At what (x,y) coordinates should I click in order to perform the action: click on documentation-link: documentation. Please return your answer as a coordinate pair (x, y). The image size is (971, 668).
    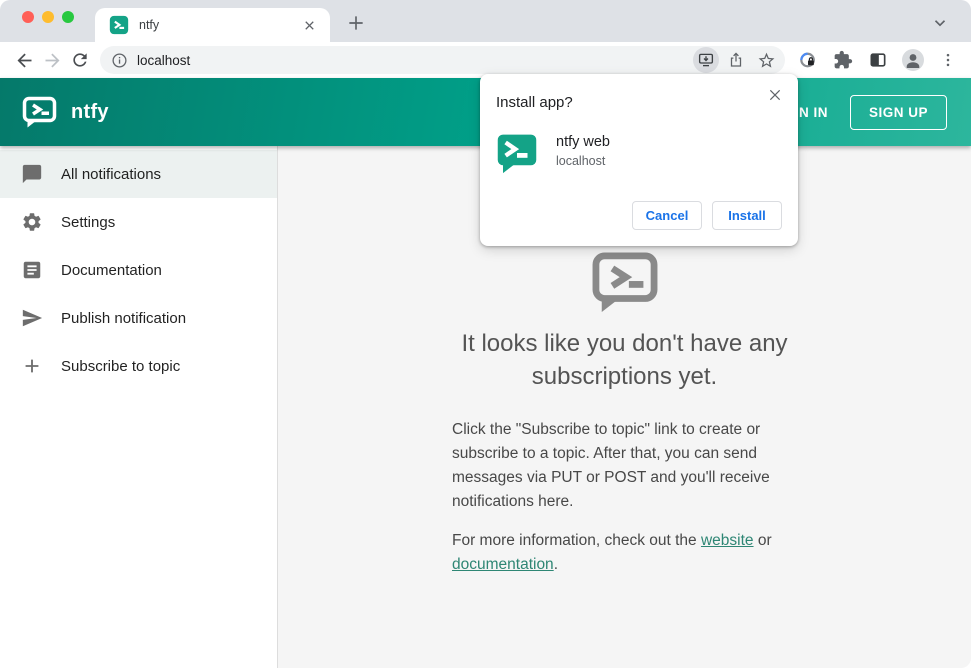
    Looking at the image, I should click on (503, 564).